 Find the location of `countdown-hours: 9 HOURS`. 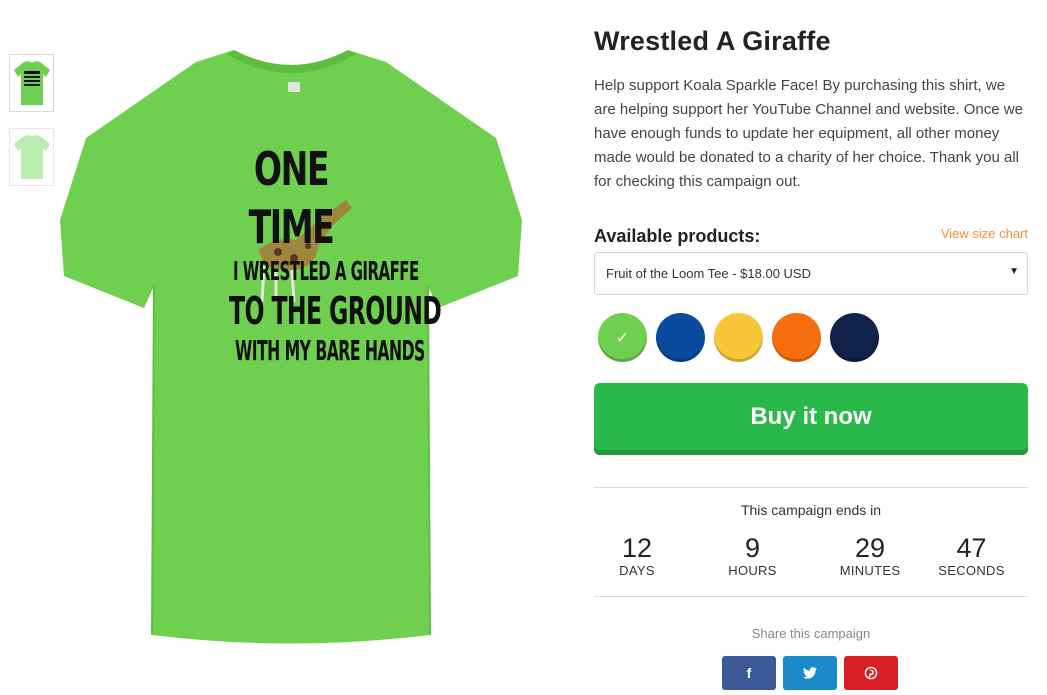

countdown-hours: 9 HOURS is located at coordinates (752, 555).